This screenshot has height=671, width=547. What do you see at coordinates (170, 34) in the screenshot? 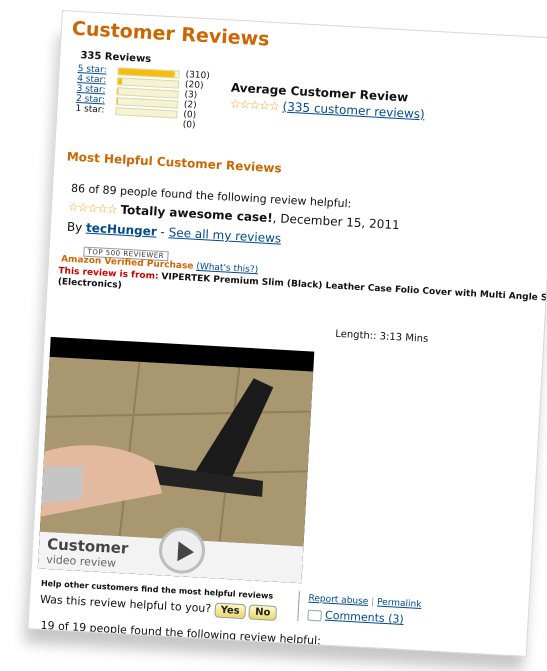
I see `customer-reviews-title: Customer Reviews` at bounding box center [170, 34].